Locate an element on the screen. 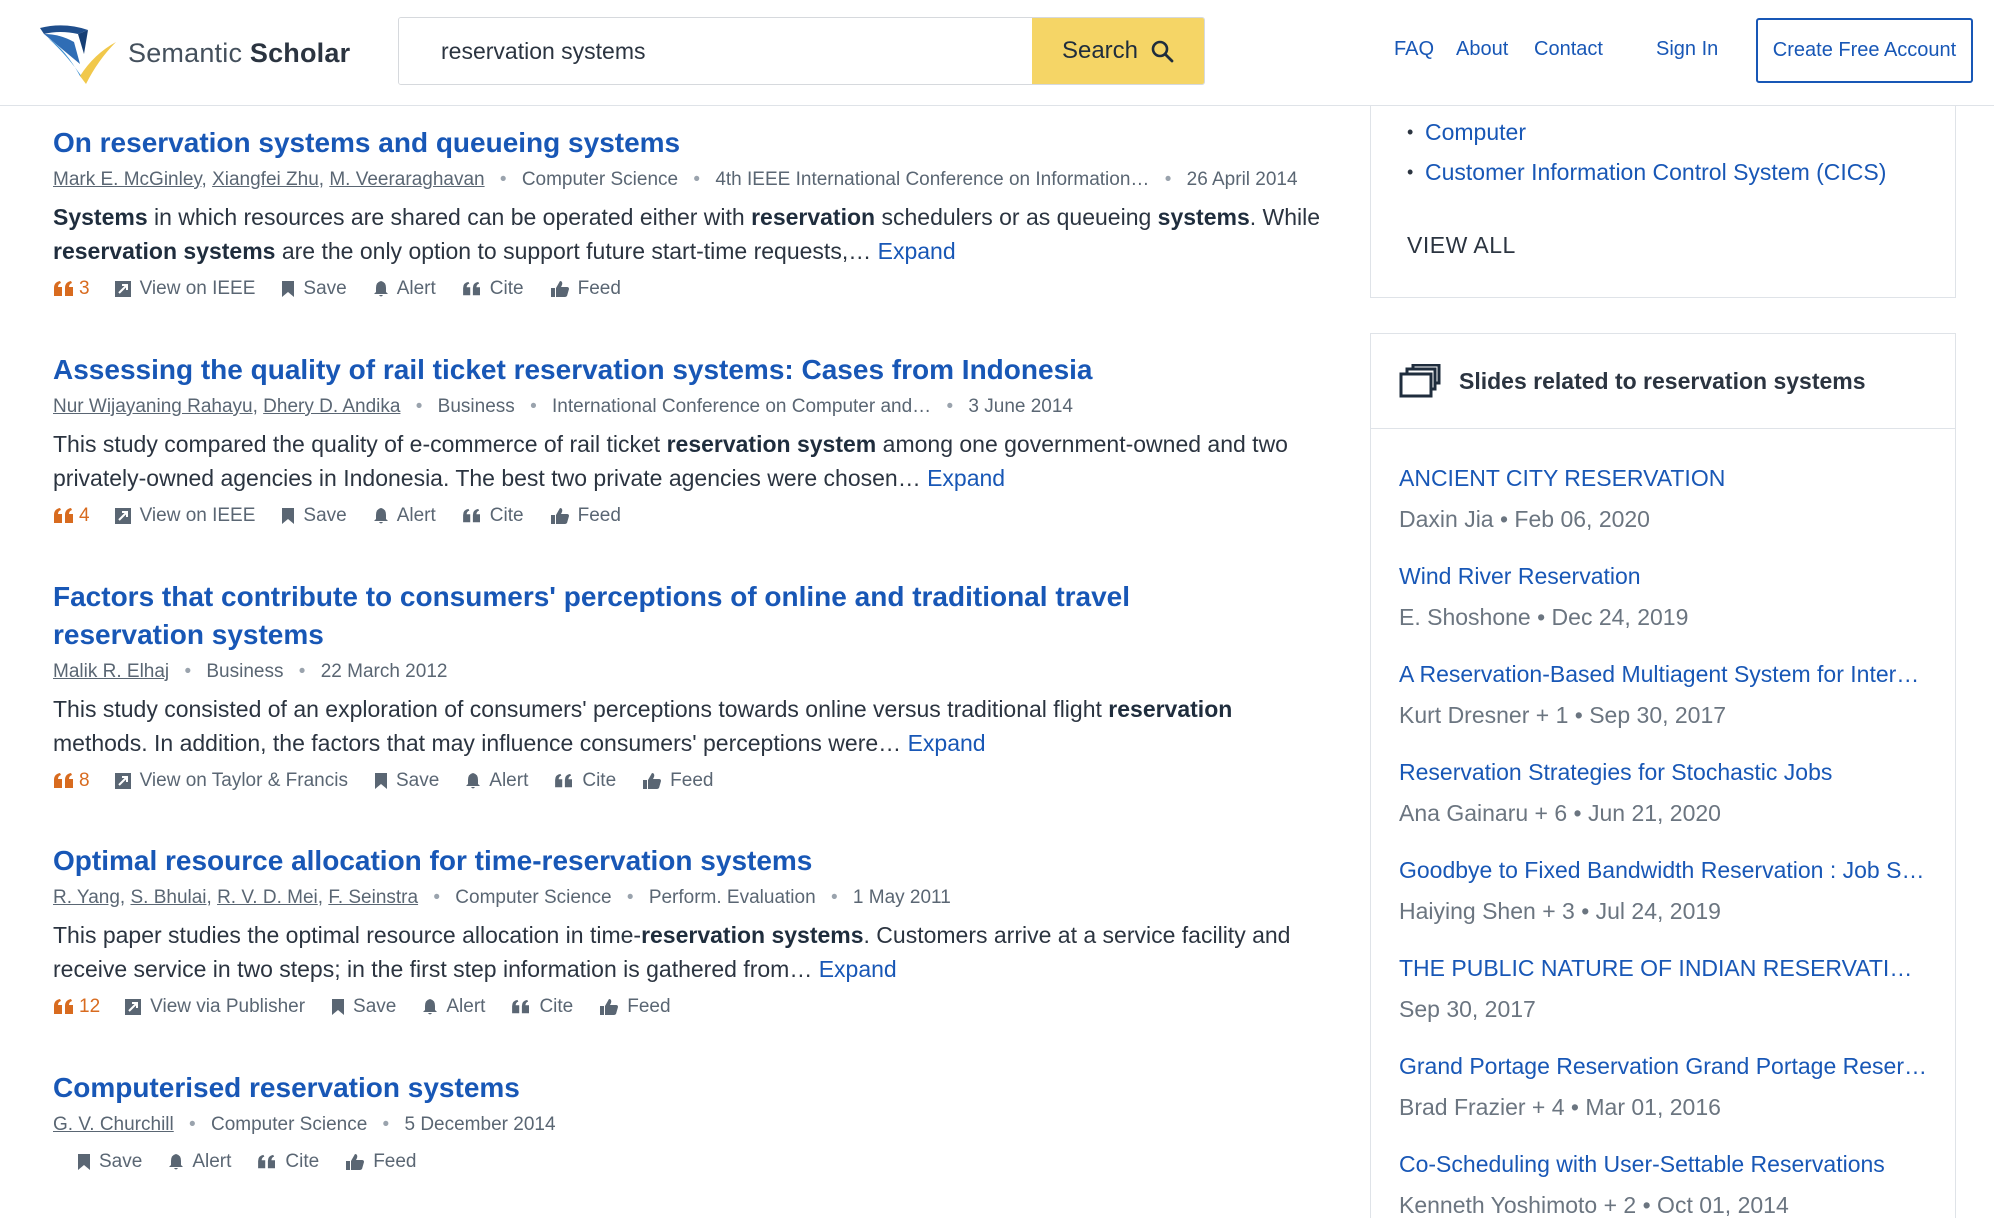 The width and height of the screenshot is (1994, 1218). publication-date: 26 April 2014 is located at coordinates (1242, 179).